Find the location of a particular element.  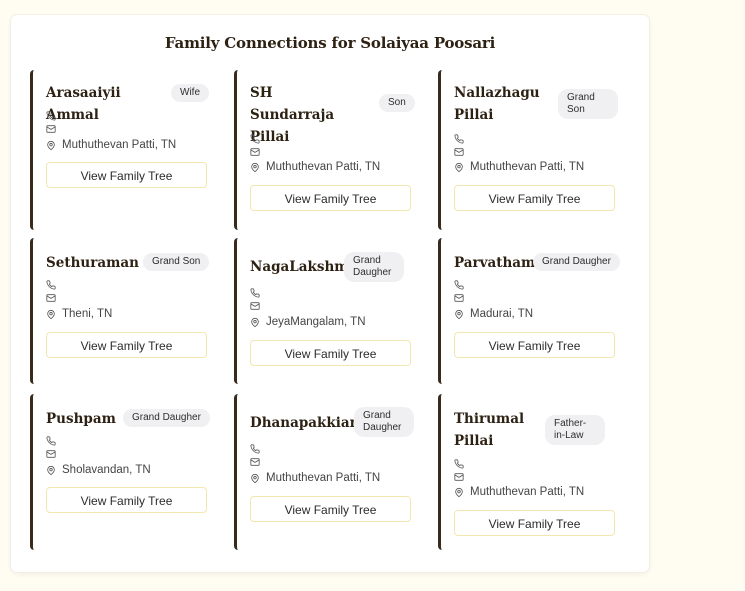

location-text: Theni, TN is located at coordinates (87, 314).